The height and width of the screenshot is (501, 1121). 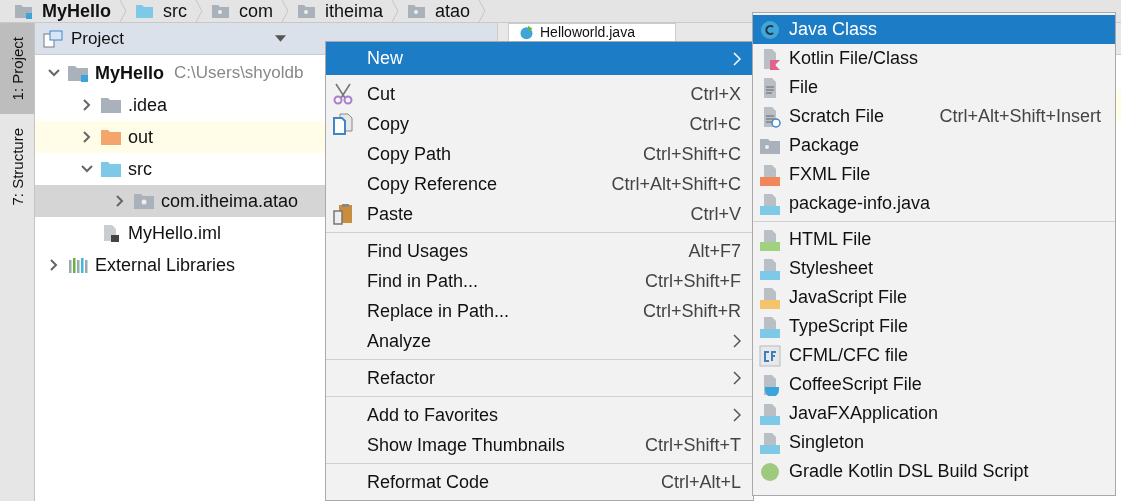 I want to click on menu-item: CFML/CFC file, so click(x=934, y=355).